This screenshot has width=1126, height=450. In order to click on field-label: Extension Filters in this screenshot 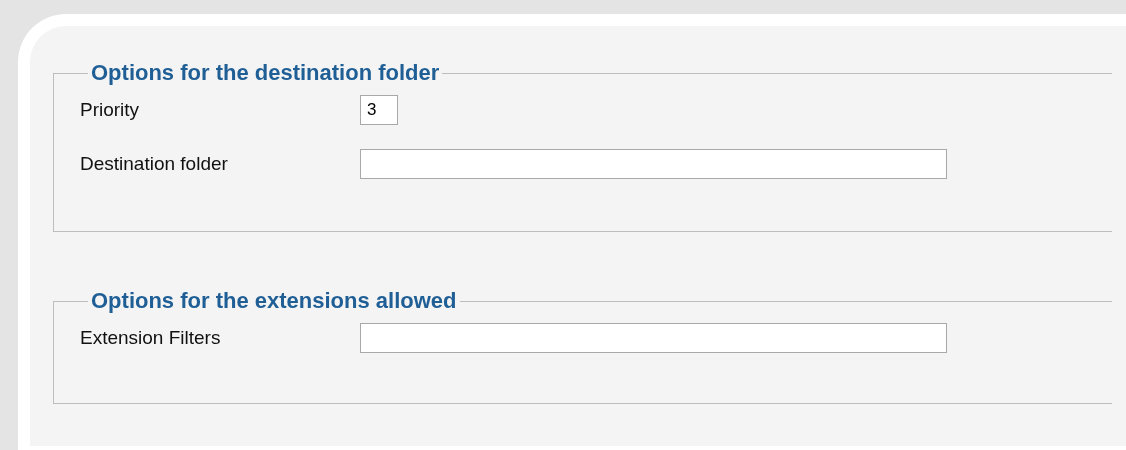, I will do `click(151, 338)`.